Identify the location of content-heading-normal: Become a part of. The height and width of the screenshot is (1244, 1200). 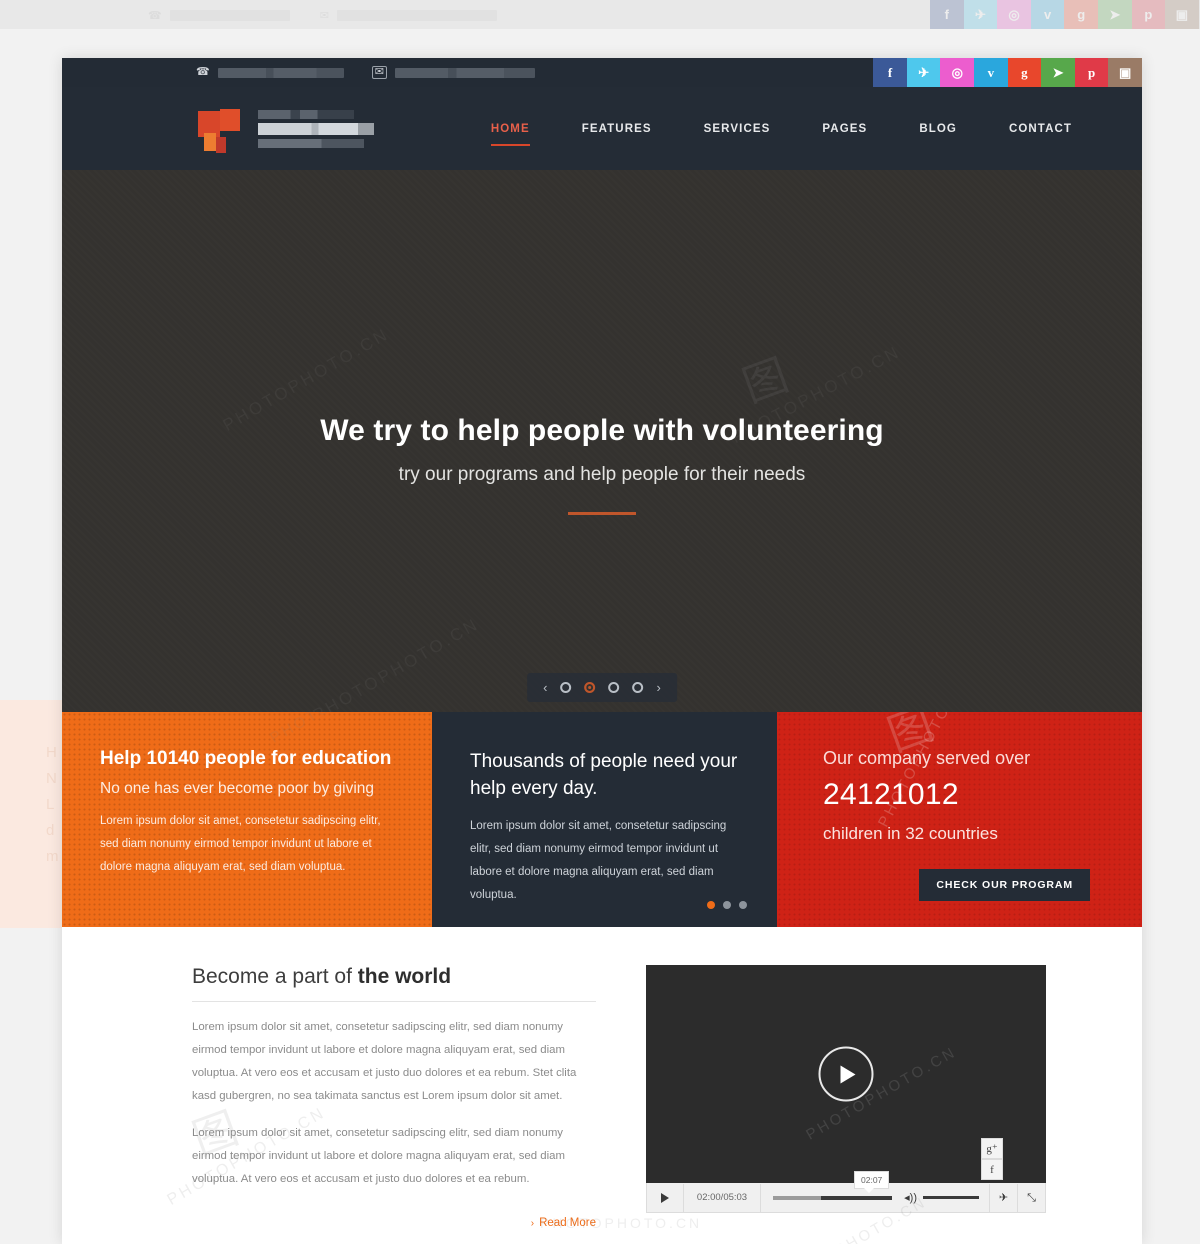
(275, 976).